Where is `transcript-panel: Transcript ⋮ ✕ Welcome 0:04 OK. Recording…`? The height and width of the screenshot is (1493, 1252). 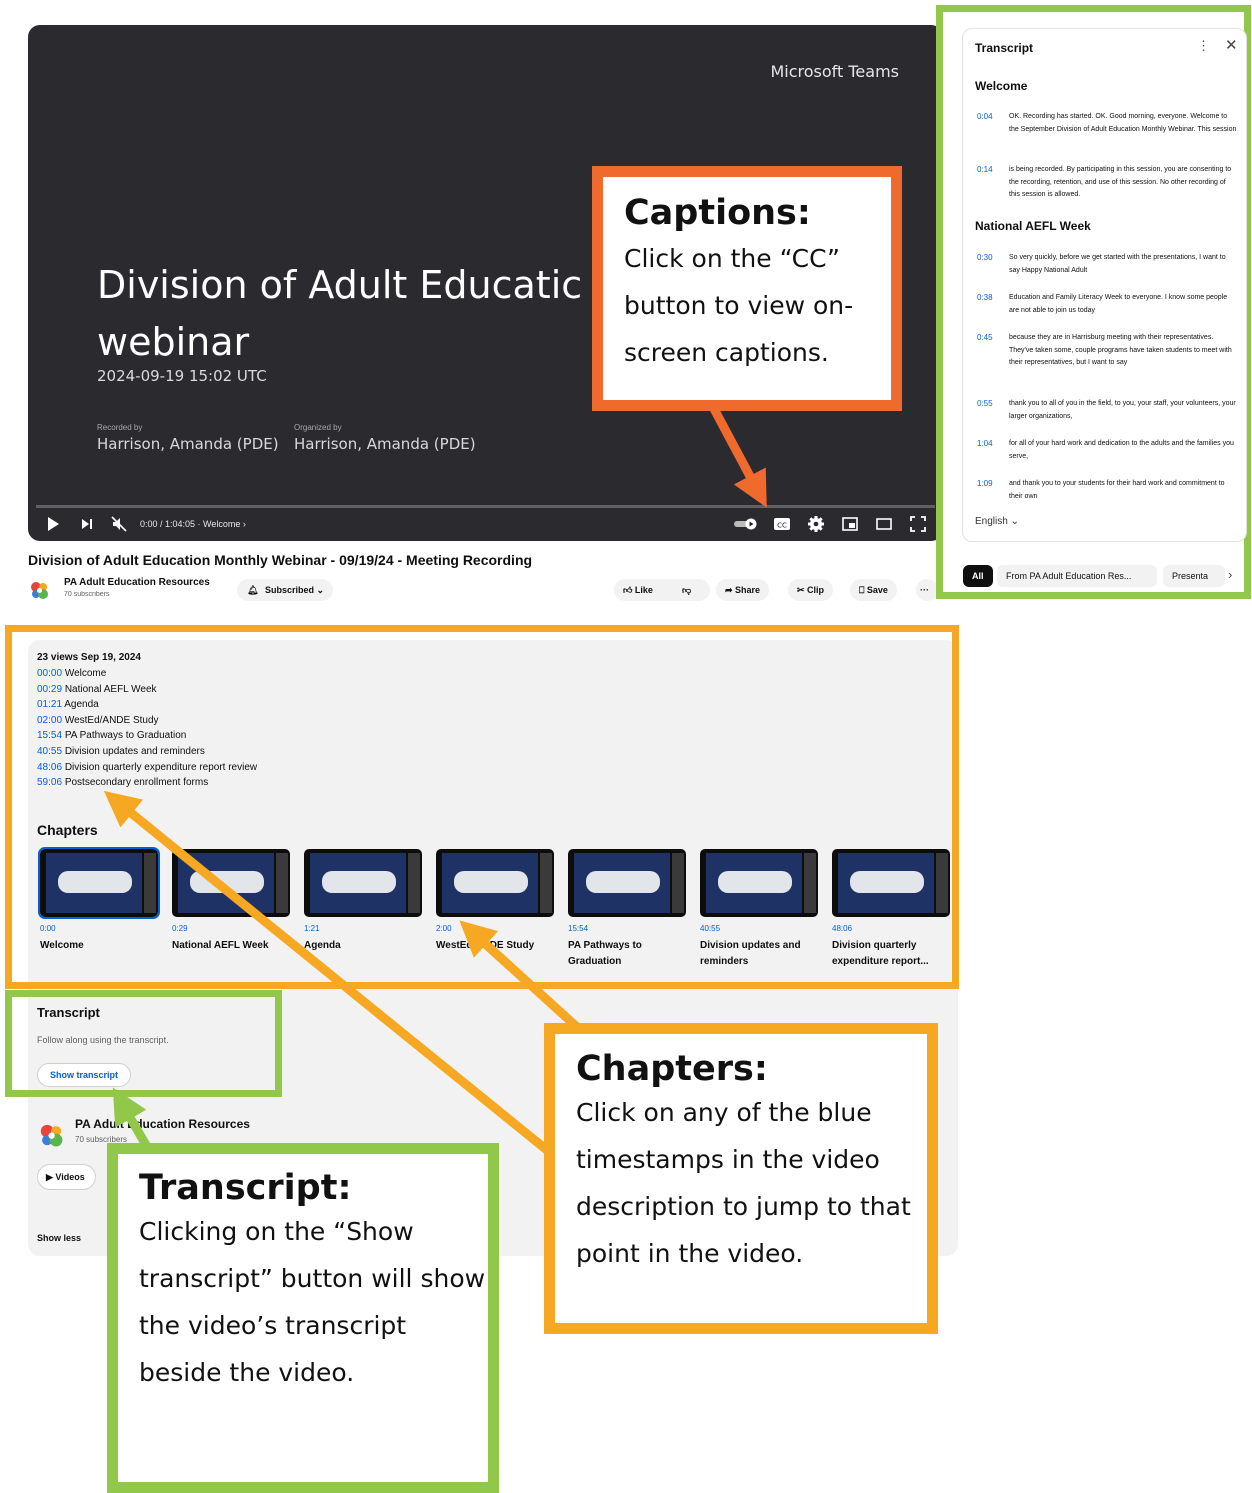
transcript-panel: Transcript ⋮ ✕ Welcome 0:04 OK. Recording… is located at coordinates (1104, 285).